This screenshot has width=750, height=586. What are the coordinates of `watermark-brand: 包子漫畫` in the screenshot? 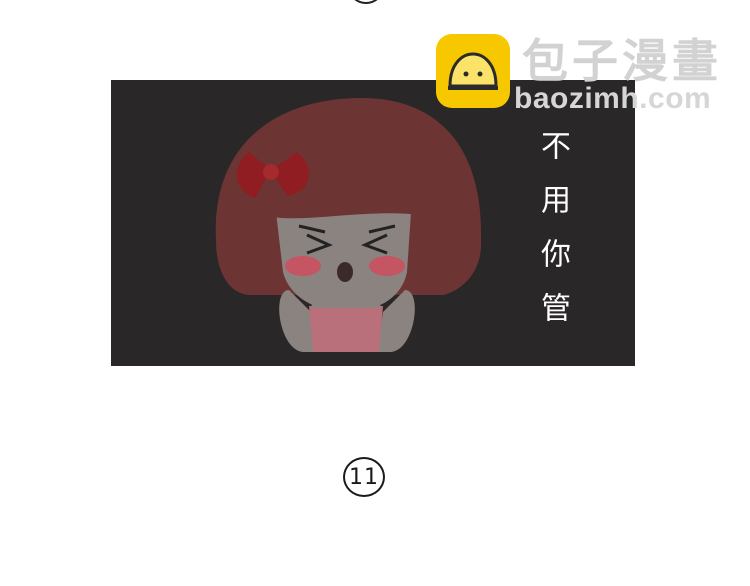 It's located at (622, 61).